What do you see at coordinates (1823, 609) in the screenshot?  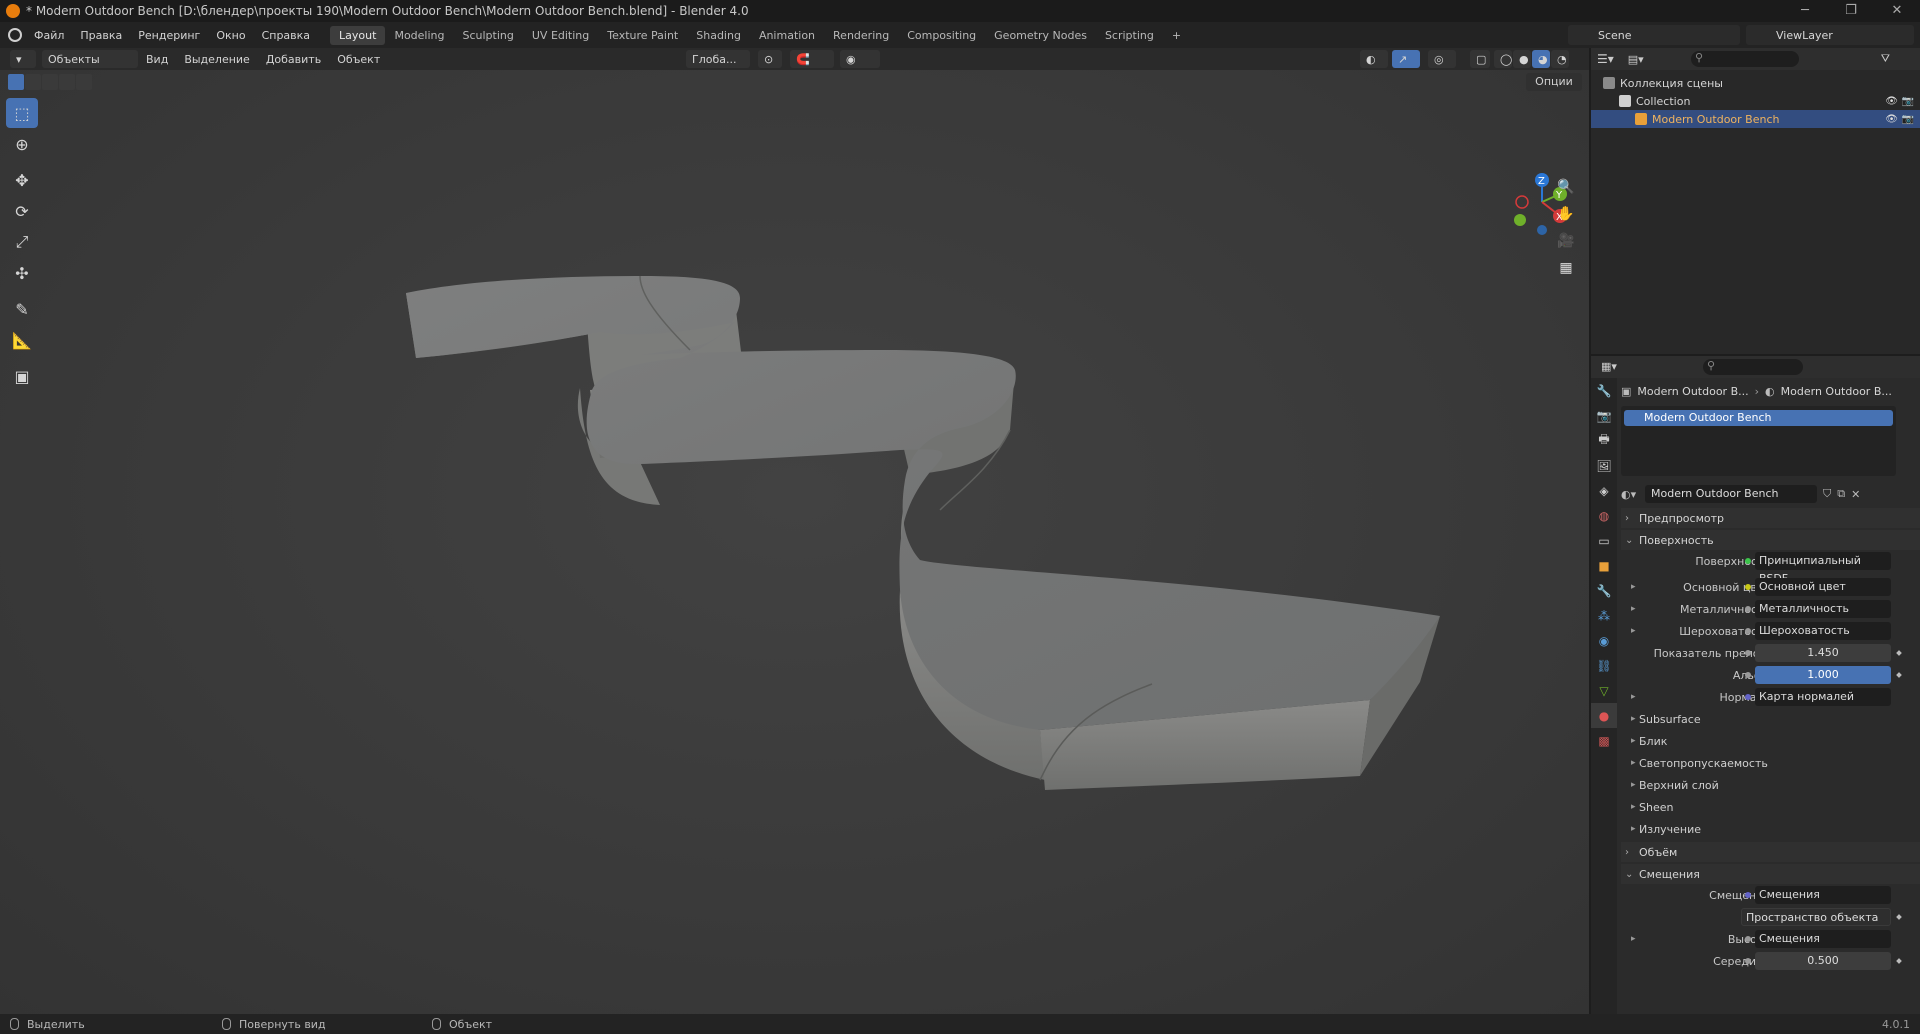 I see `input-link-field: Металличность` at bounding box center [1823, 609].